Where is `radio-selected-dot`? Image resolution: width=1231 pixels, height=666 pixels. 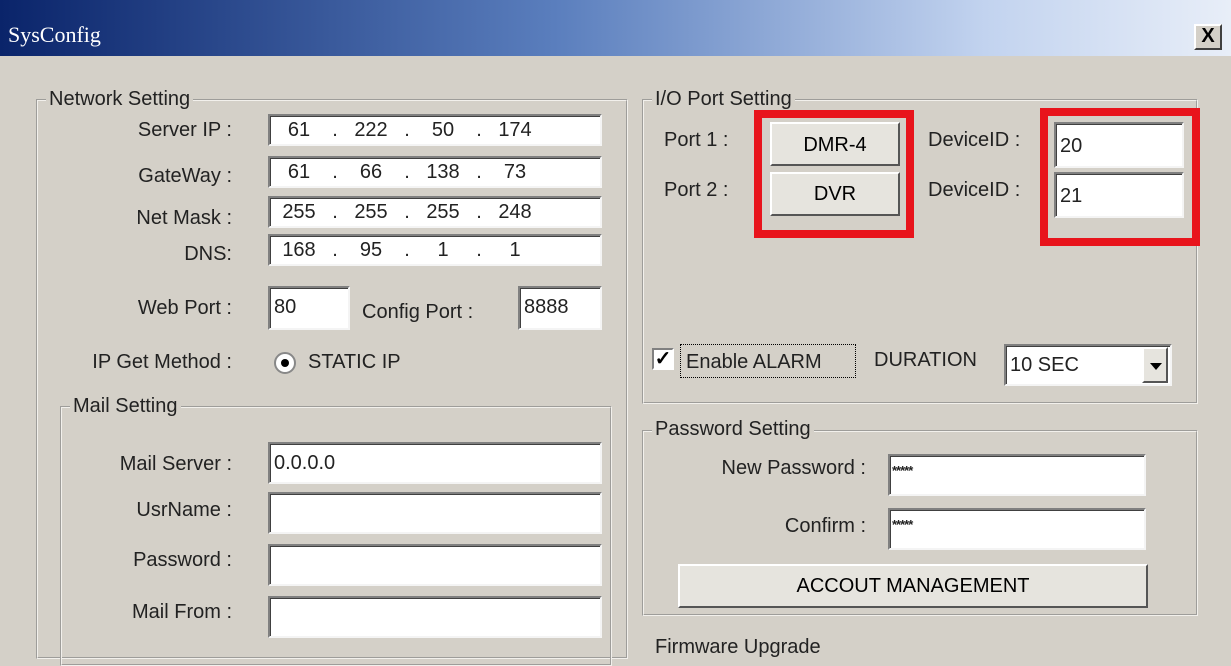
radio-selected-dot is located at coordinates (285, 363).